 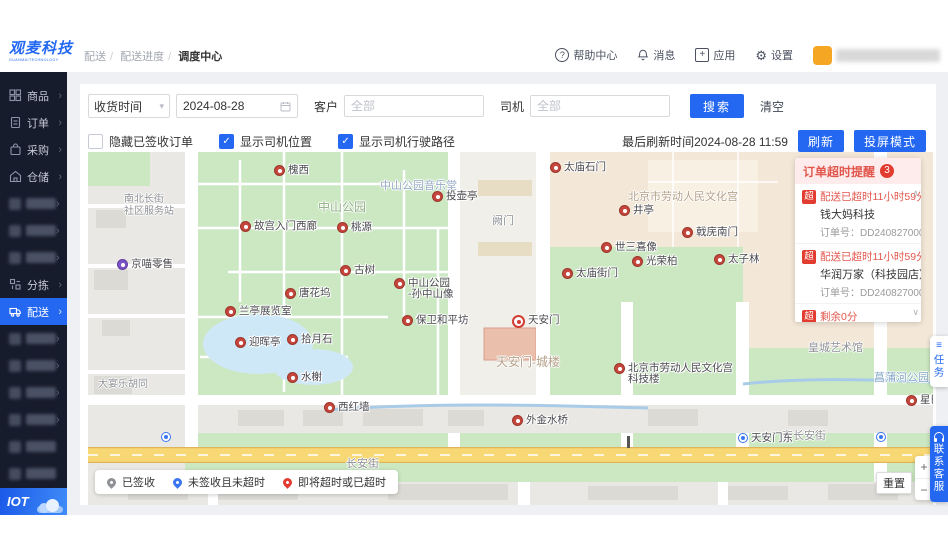 I want to click on map-poi-外金水桥: 外金水桥, so click(x=540, y=420).